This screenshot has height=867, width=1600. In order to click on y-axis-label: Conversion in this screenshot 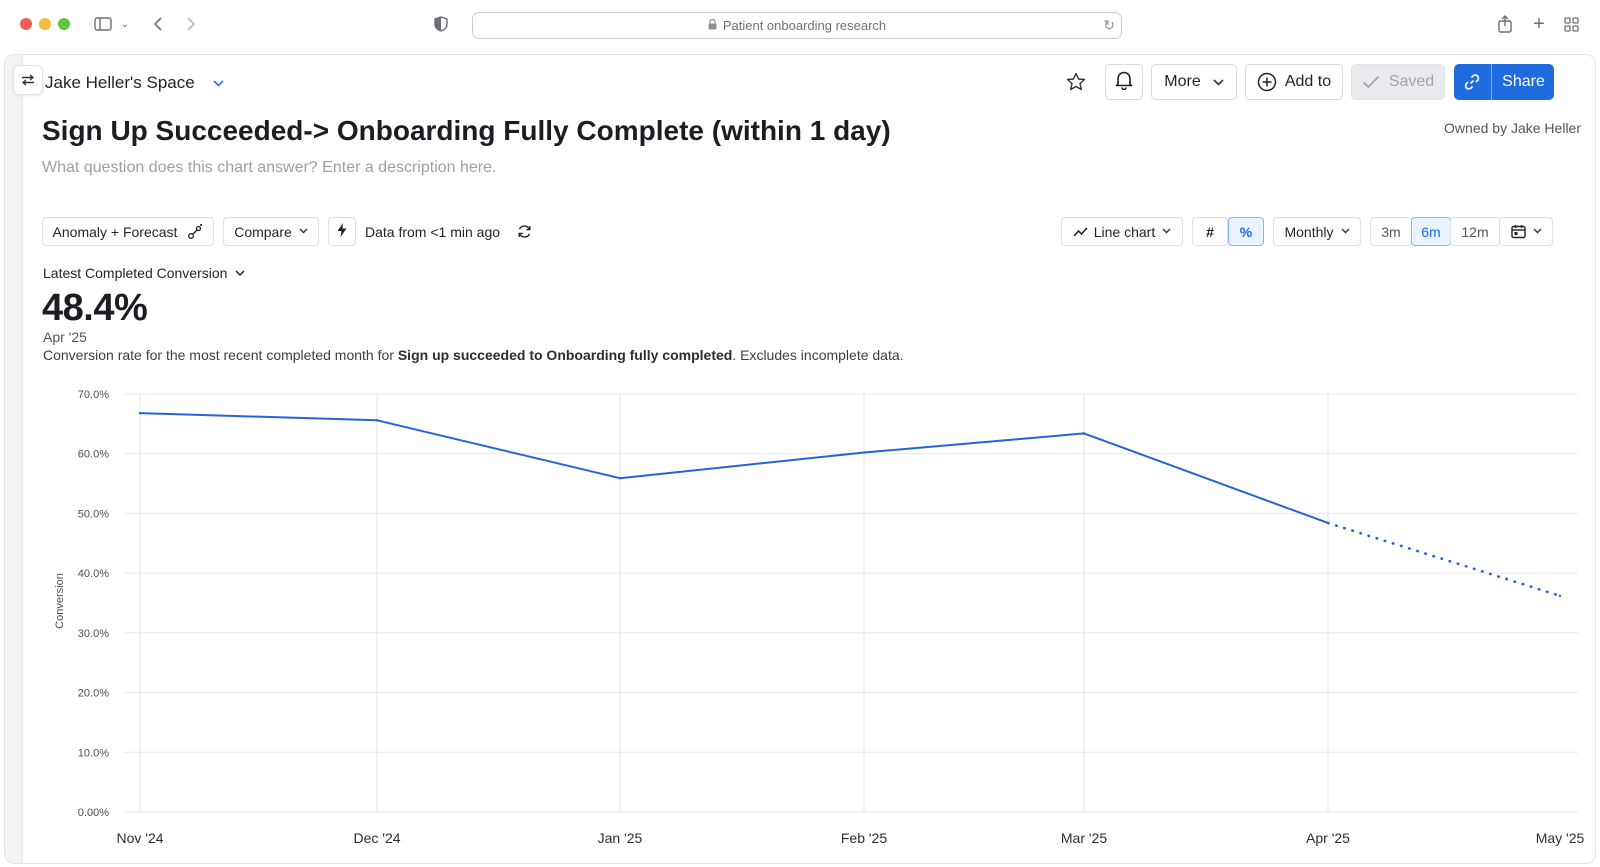, I will do `click(60, 601)`.